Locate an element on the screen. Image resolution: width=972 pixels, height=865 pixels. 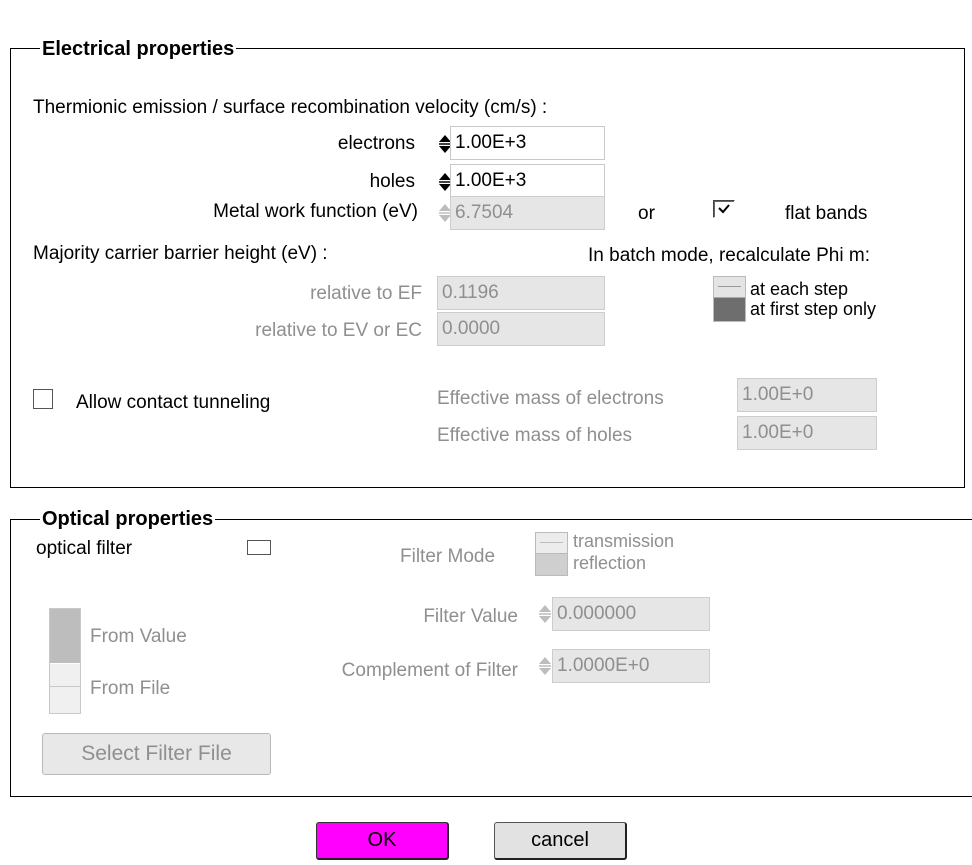
cancel-button: cancel is located at coordinates (560, 841).